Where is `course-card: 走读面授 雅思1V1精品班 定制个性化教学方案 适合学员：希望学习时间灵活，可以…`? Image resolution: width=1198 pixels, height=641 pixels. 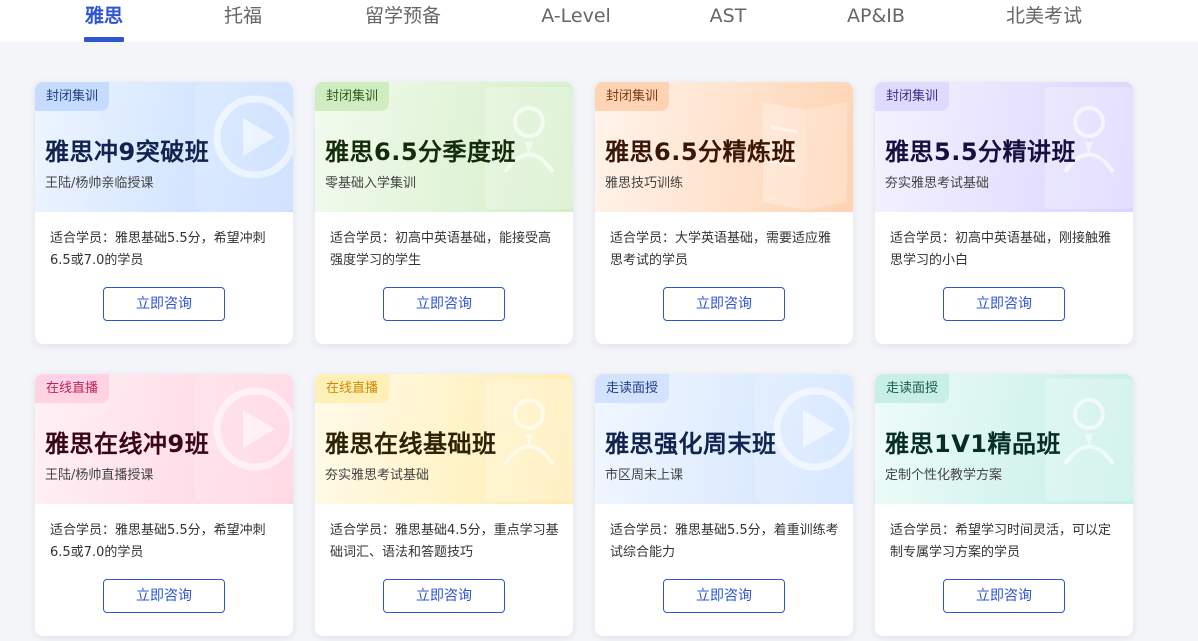
course-card: 走读面授 雅思1V1精品班 定制个性化教学方案 适合学员：希望学习时间灵活，可以… is located at coordinates (1004, 505).